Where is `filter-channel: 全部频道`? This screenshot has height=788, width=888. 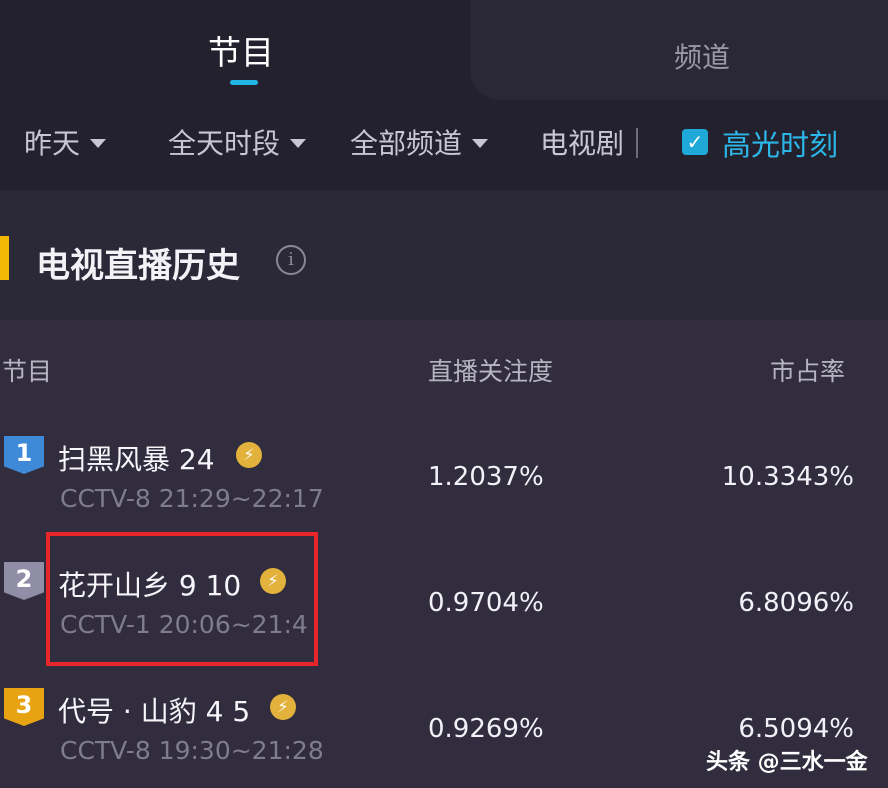 filter-channel: 全部频道 is located at coordinates (419, 142).